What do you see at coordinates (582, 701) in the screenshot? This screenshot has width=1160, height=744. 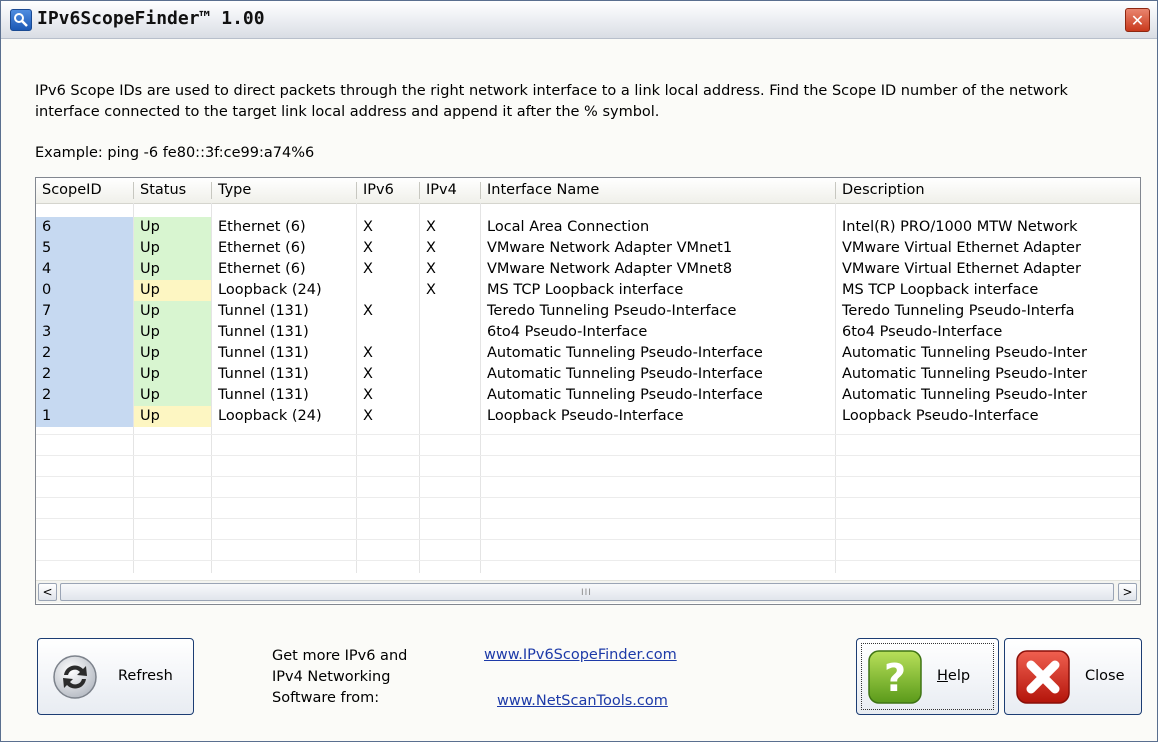 I see `netscantools-link: www.NetScanTools.com` at bounding box center [582, 701].